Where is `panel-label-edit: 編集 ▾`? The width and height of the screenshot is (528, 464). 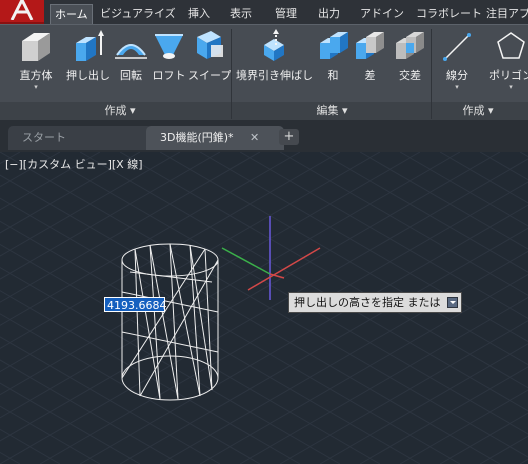
panel-label-edit: 編集 ▾ is located at coordinates (332, 111).